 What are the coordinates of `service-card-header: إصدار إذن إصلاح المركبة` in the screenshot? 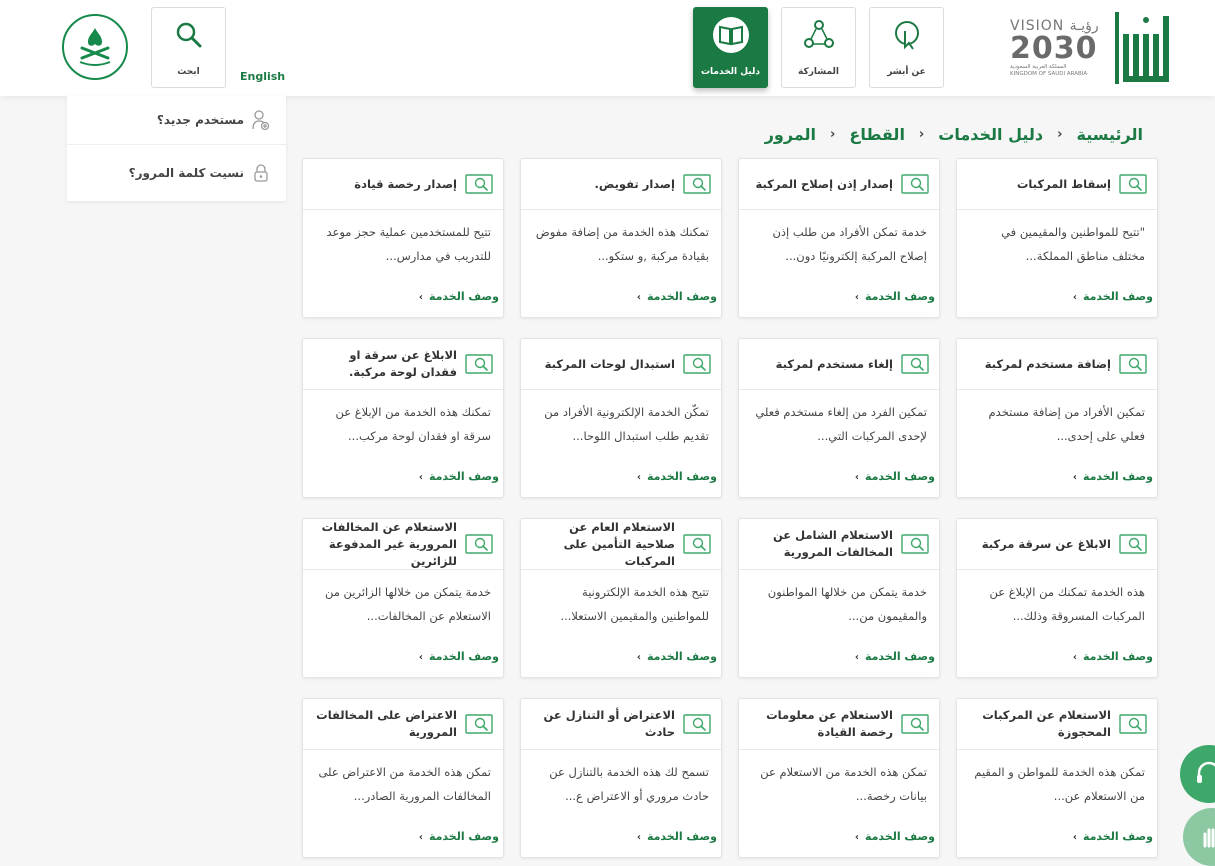 It's located at (839, 184).